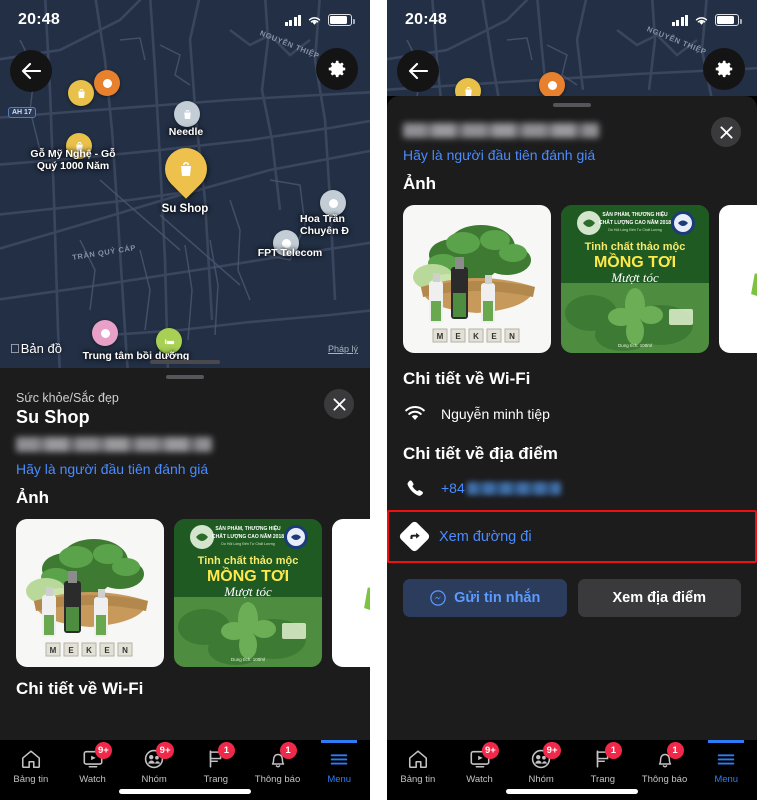  Describe the element at coordinates (277, 779) in the screenshot. I see `nav-label: Thông báo` at that location.